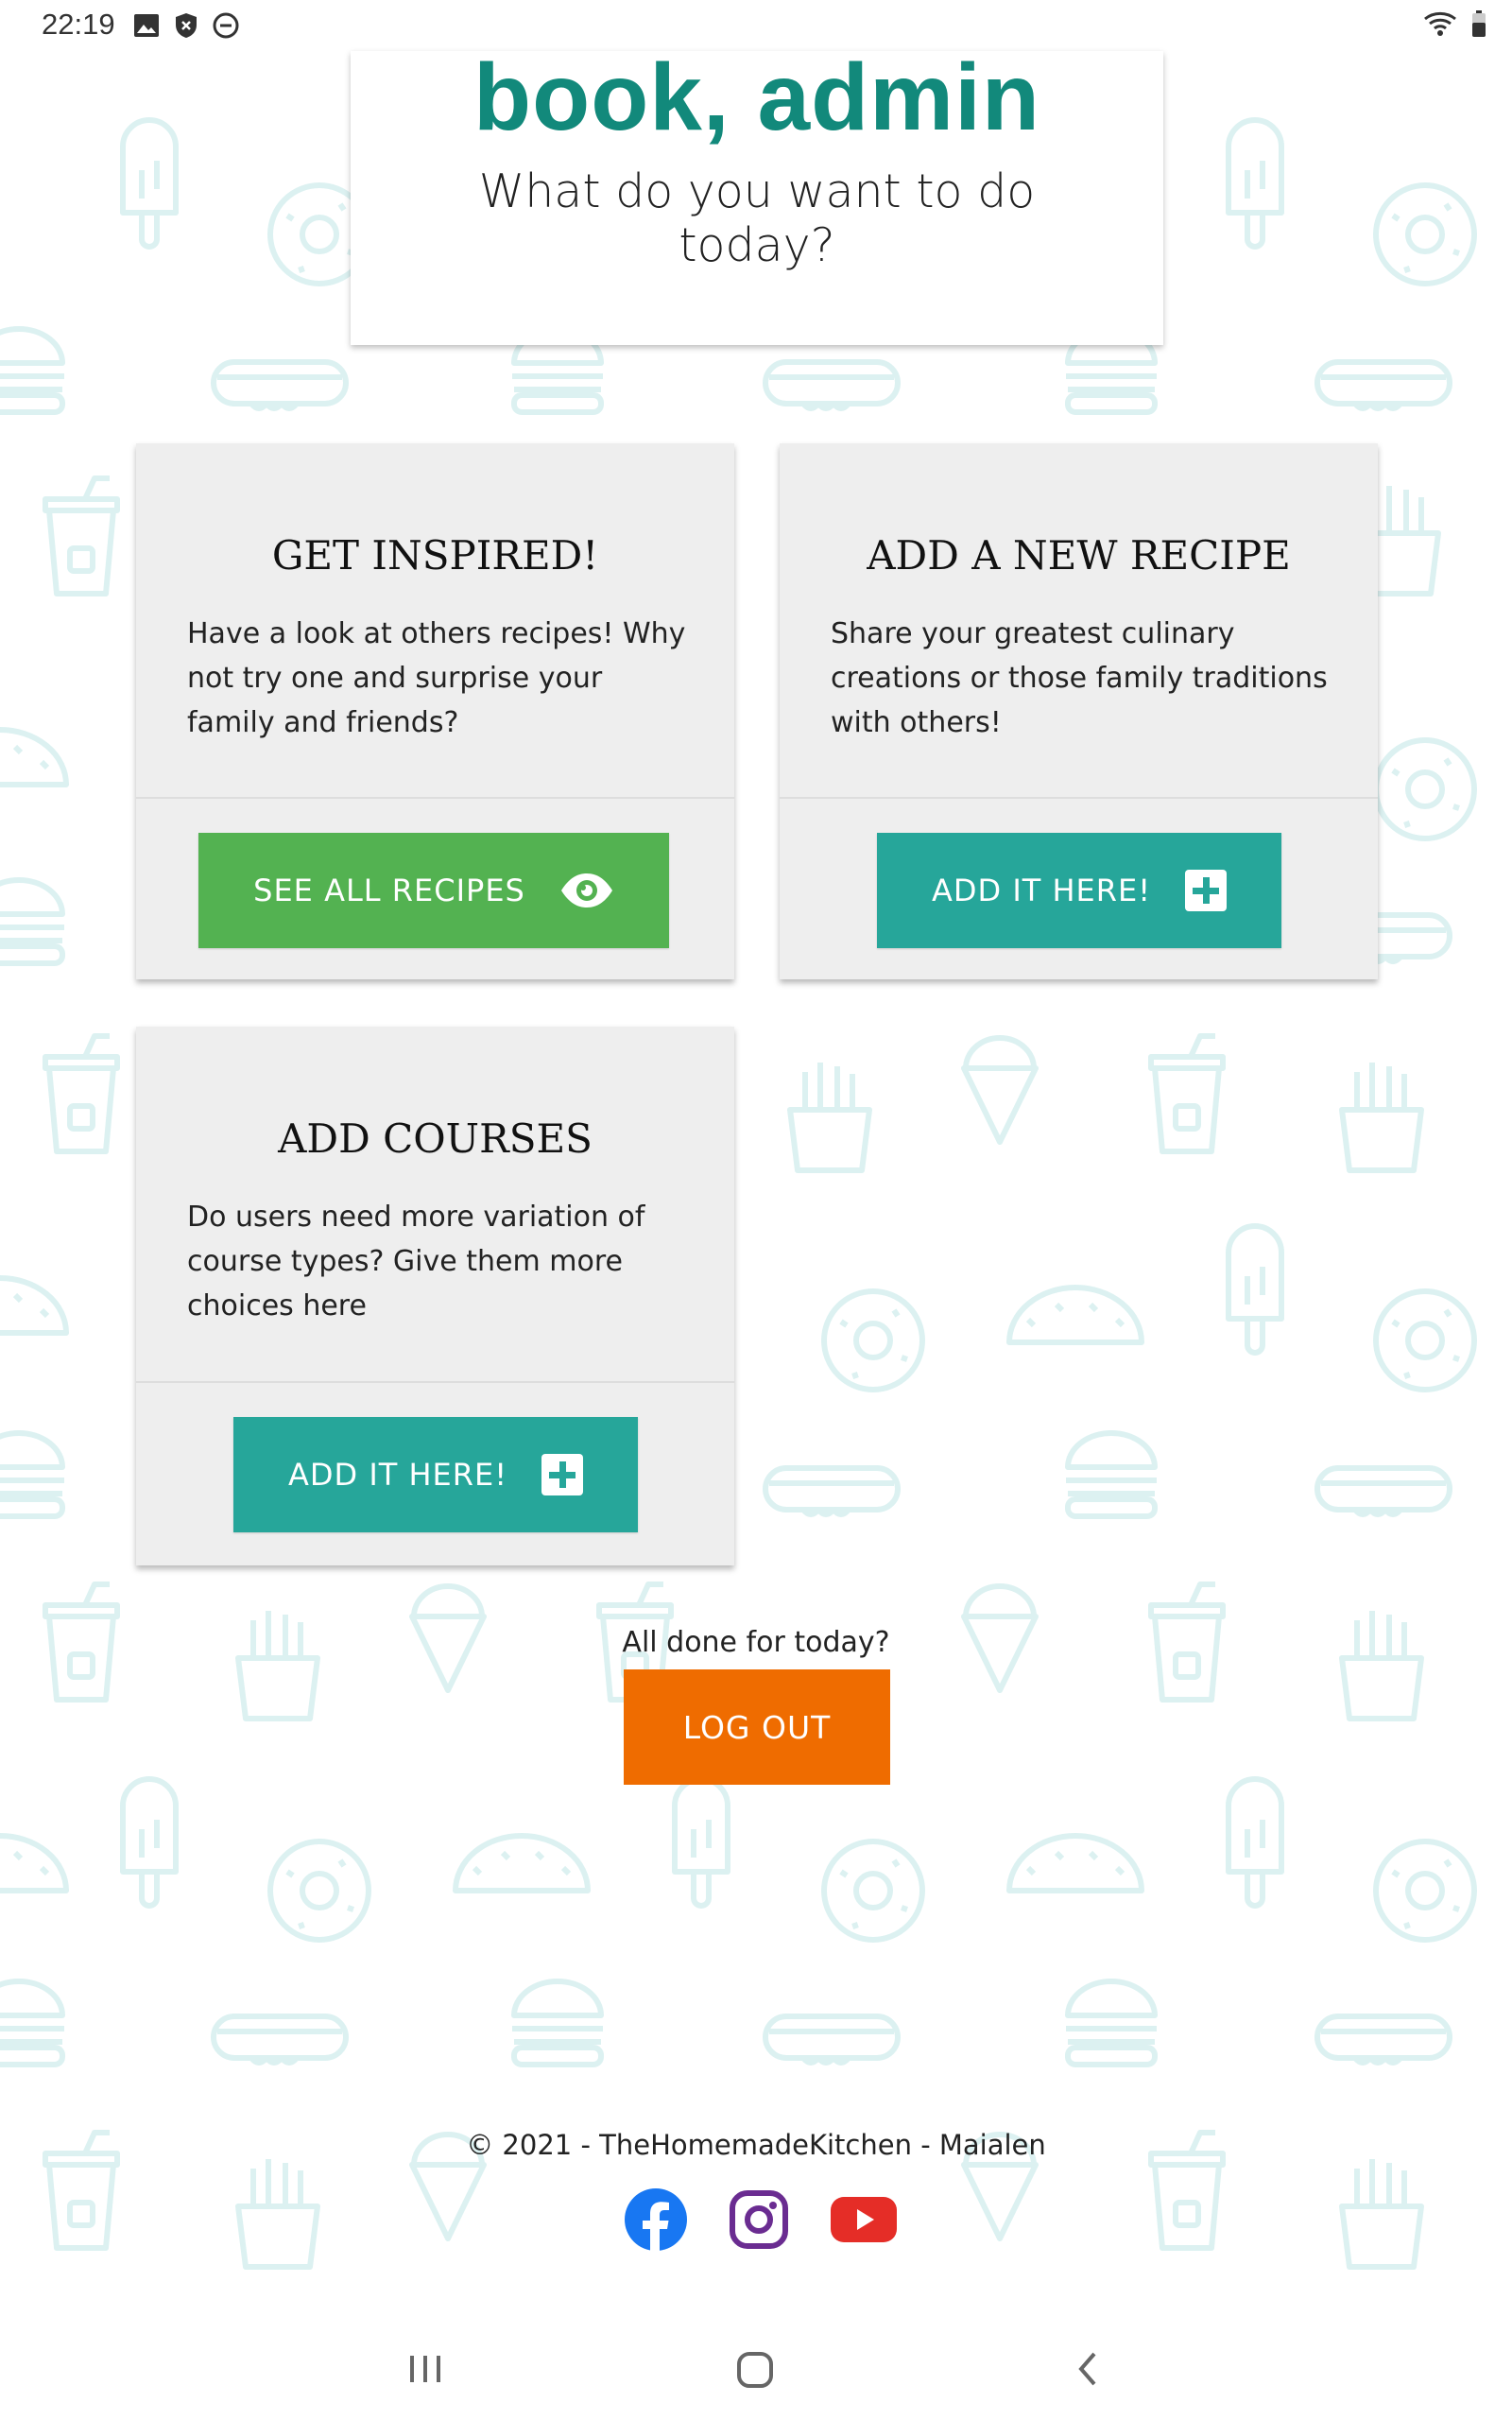 This screenshot has width=1512, height=2420. I want to click on card-title: ADD COURSES, so click(435, 1139).